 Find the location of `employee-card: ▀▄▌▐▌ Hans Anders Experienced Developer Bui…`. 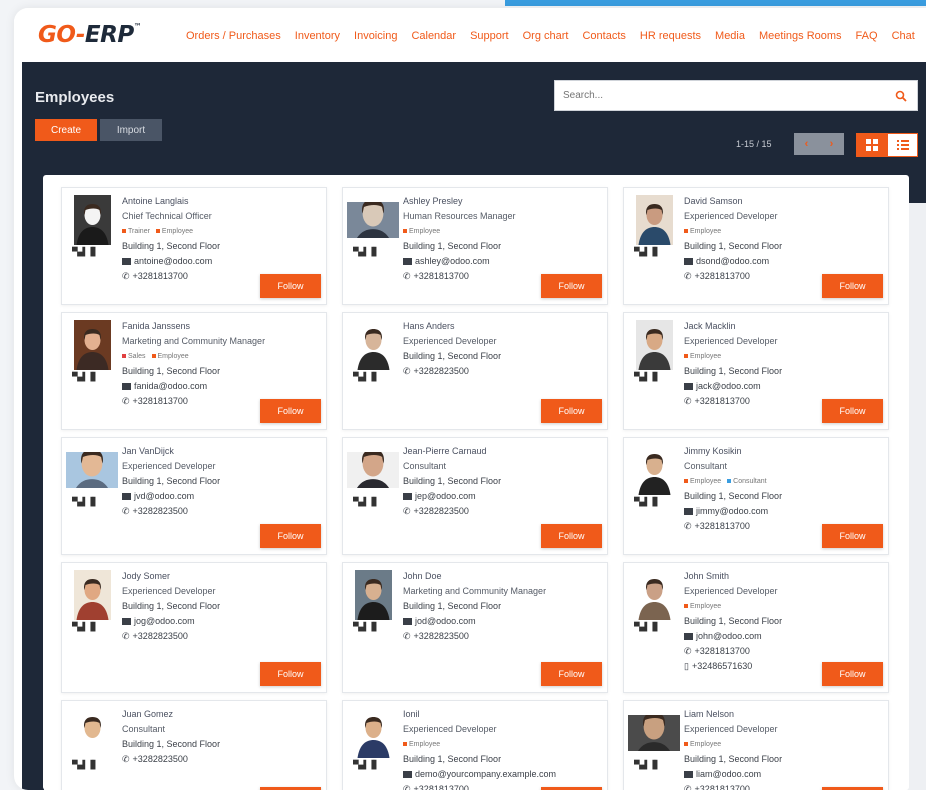

employee-card: ▀▄▌▐▌ Hans Anders Experienced Developer Bui… is located at coordinates (475, 371).